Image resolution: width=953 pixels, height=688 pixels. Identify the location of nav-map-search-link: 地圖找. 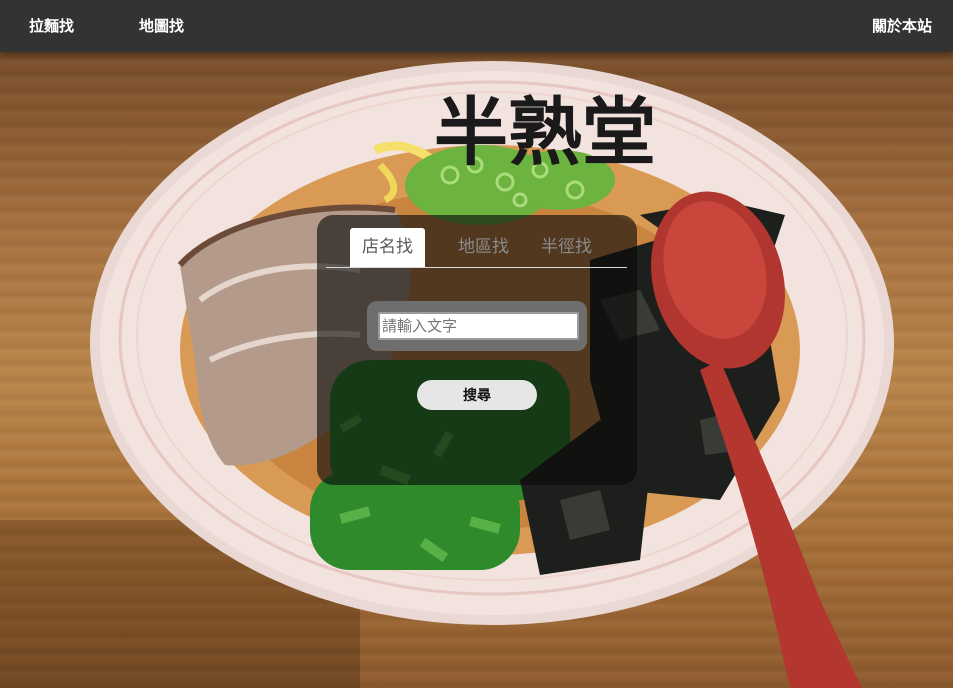
(161, 26).